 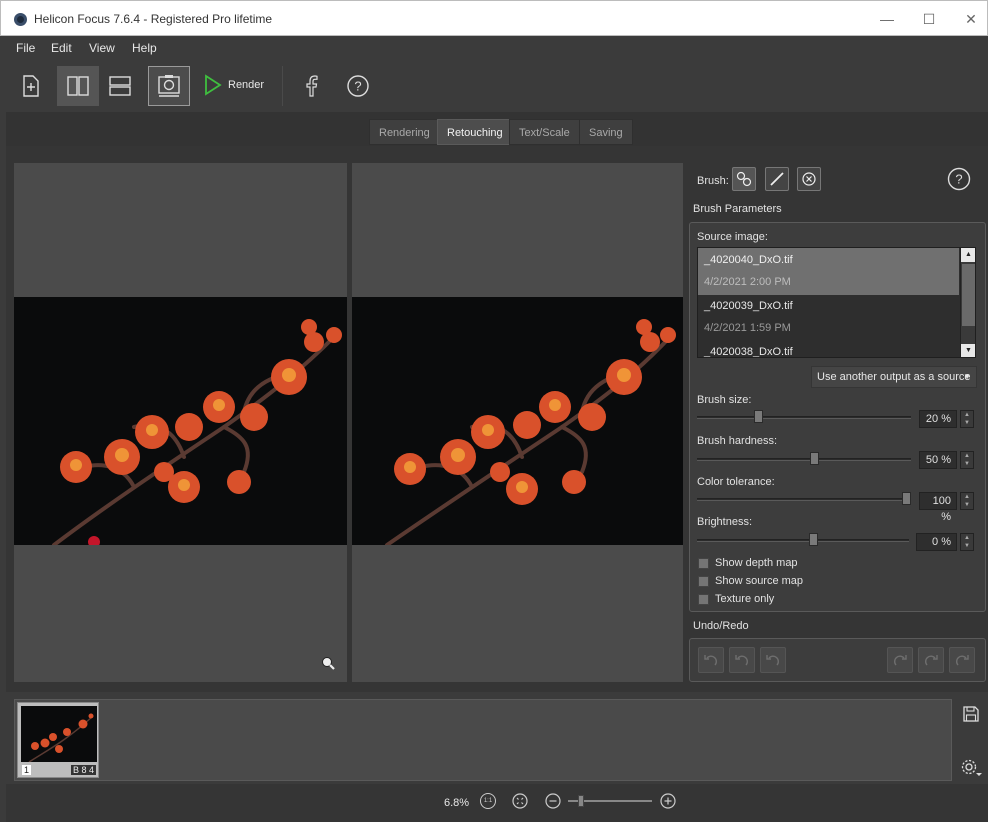 I want to click on save-icon, so click(x=971, y=714).